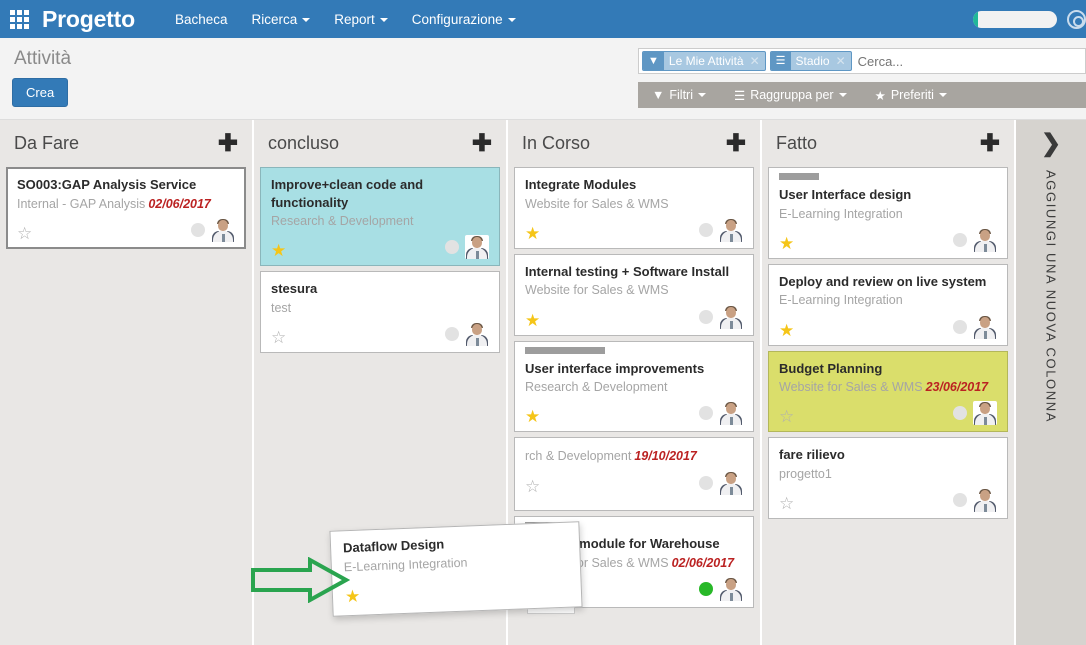 The height and width of the screenshot is (645, 1086). I want to click on add-column-rail: ❯ AGGIUNGI UNA NUOVA COLONNA, so click(1051, 382).